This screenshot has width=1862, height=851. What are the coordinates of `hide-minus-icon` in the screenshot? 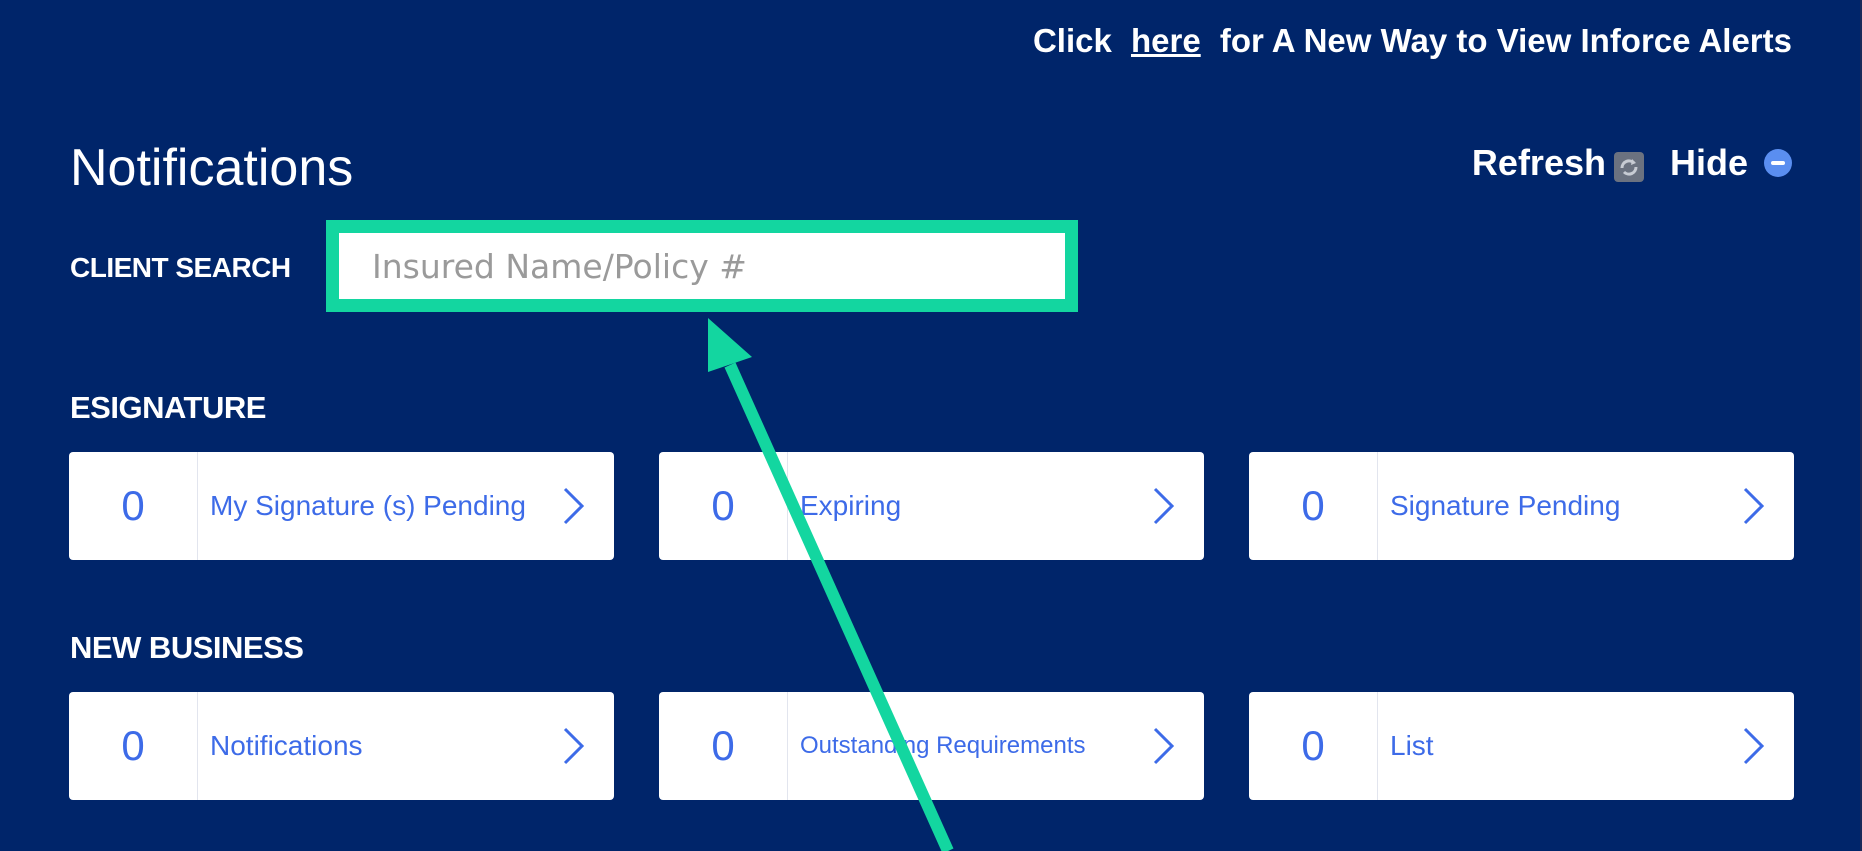 It's located at (1778, 163).